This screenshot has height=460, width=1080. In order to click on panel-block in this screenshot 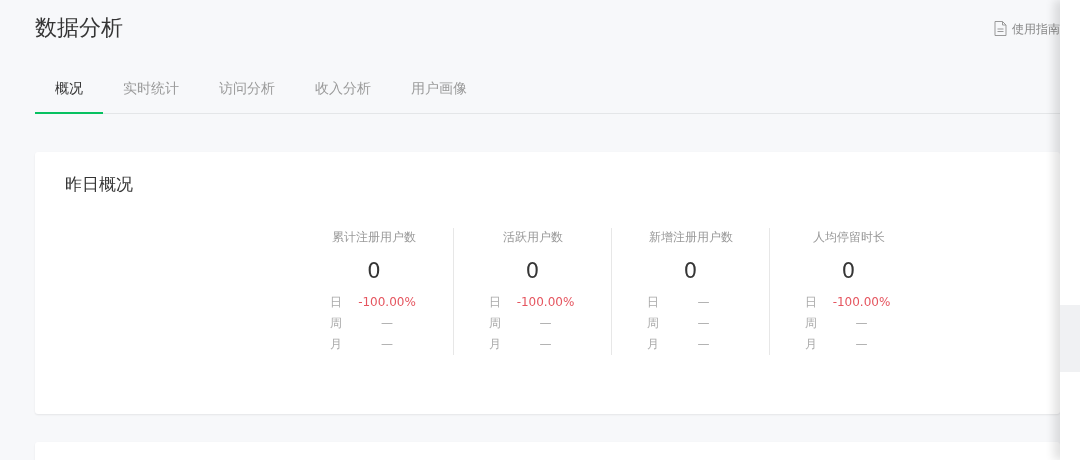, I will do `click(1070, 338)`.